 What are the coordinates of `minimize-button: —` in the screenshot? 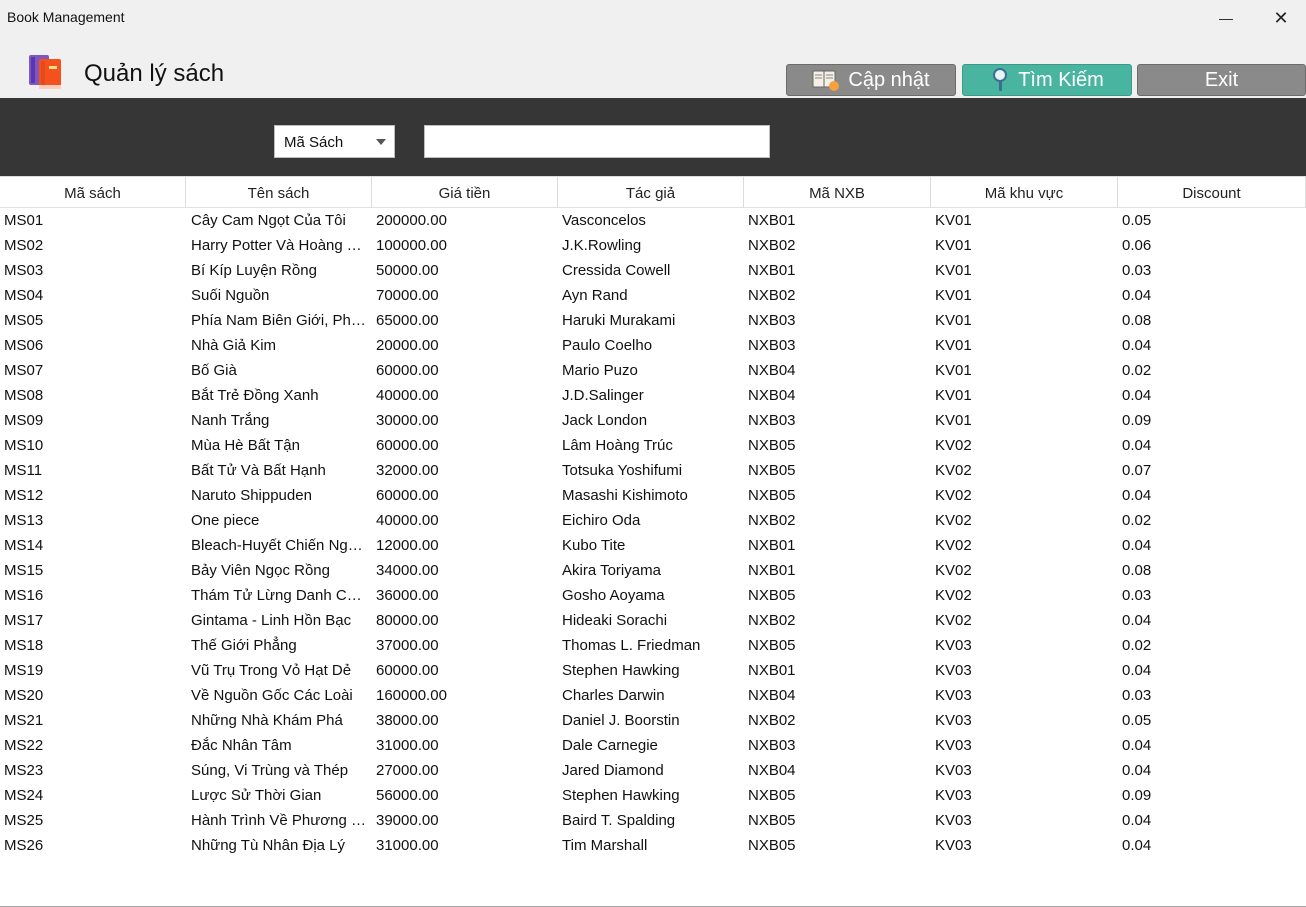 It's located at (1226, 18).